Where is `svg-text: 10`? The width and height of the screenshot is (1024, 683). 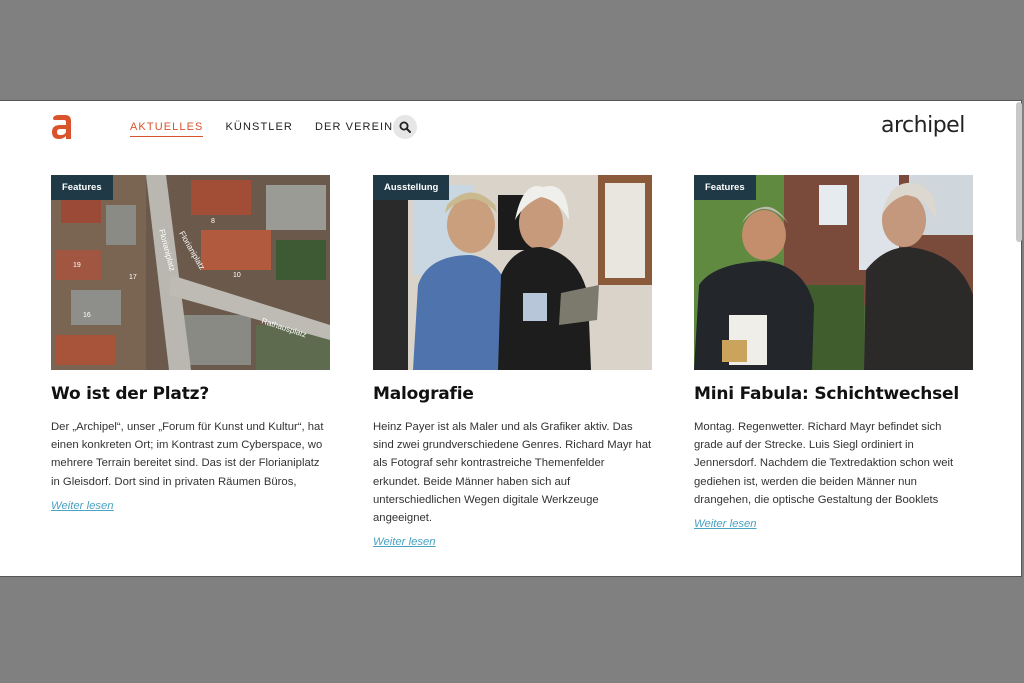
svg-text: 10 is located at coordinates (237, 275).